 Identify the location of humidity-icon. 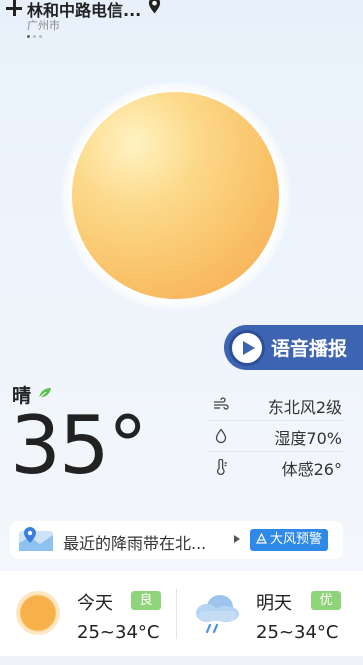
(221, 436).